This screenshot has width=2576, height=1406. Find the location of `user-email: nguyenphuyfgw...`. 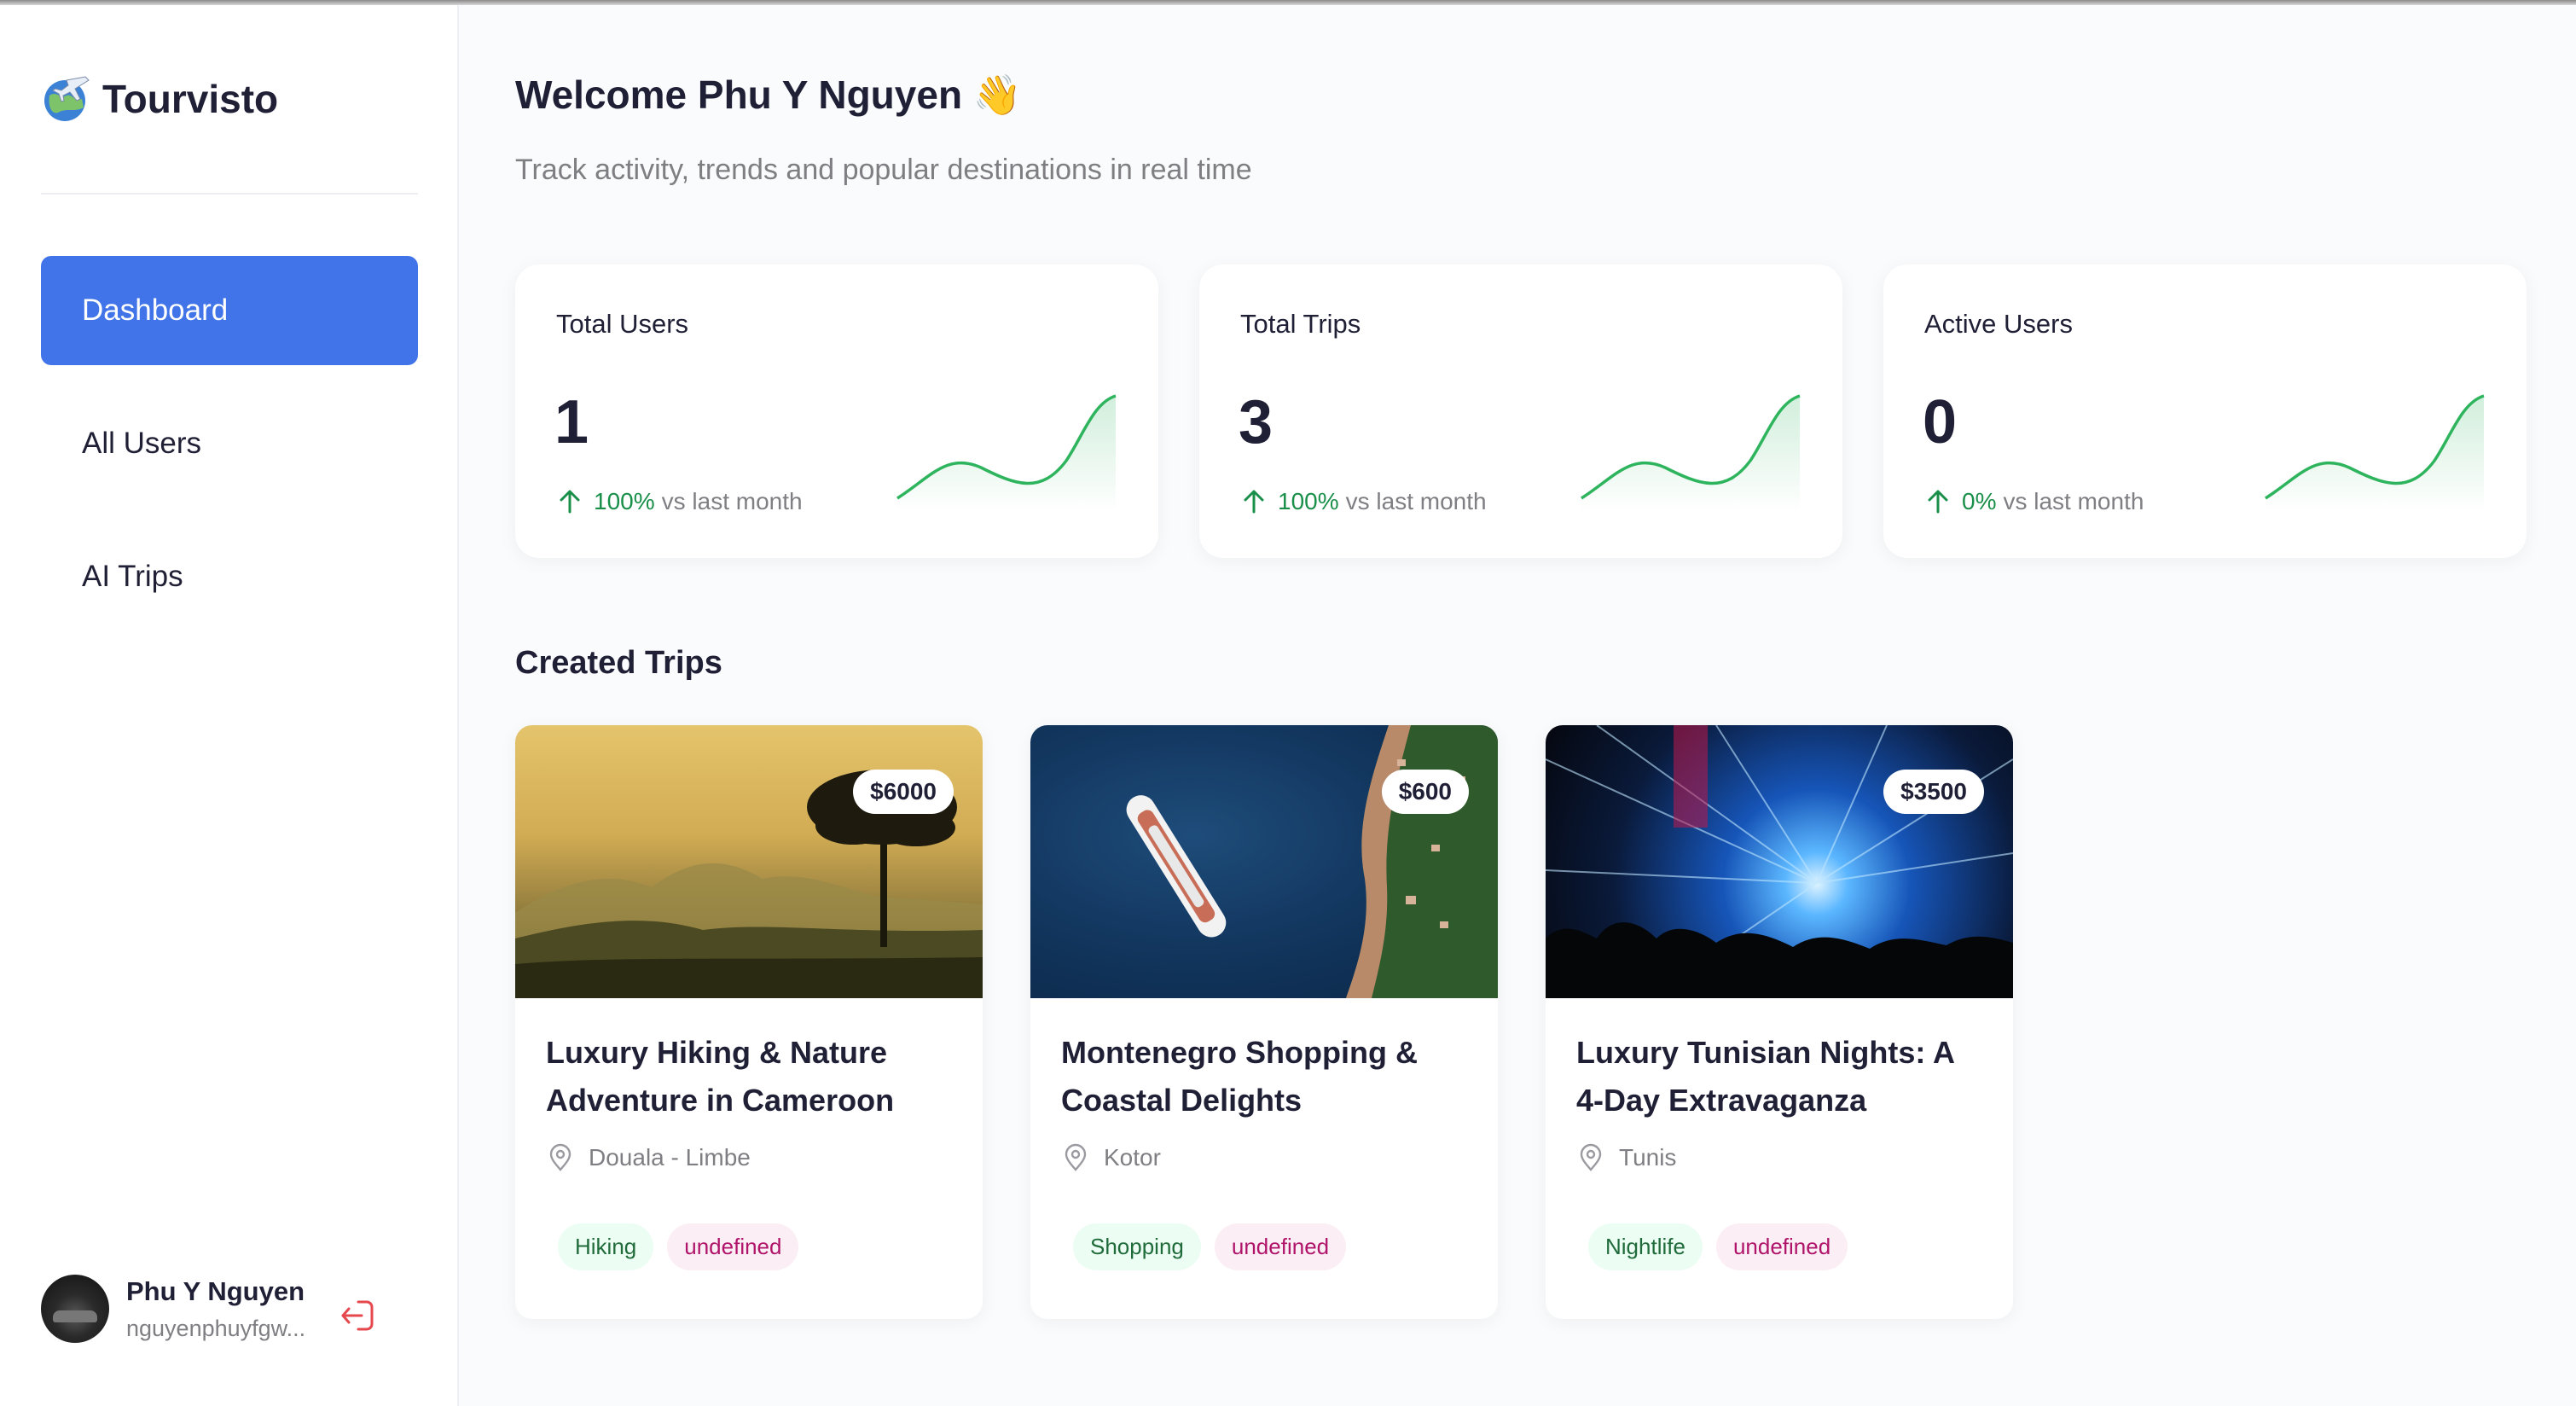

user-email: nguyenphuyfgw... is located at coordinates (216, 1328).